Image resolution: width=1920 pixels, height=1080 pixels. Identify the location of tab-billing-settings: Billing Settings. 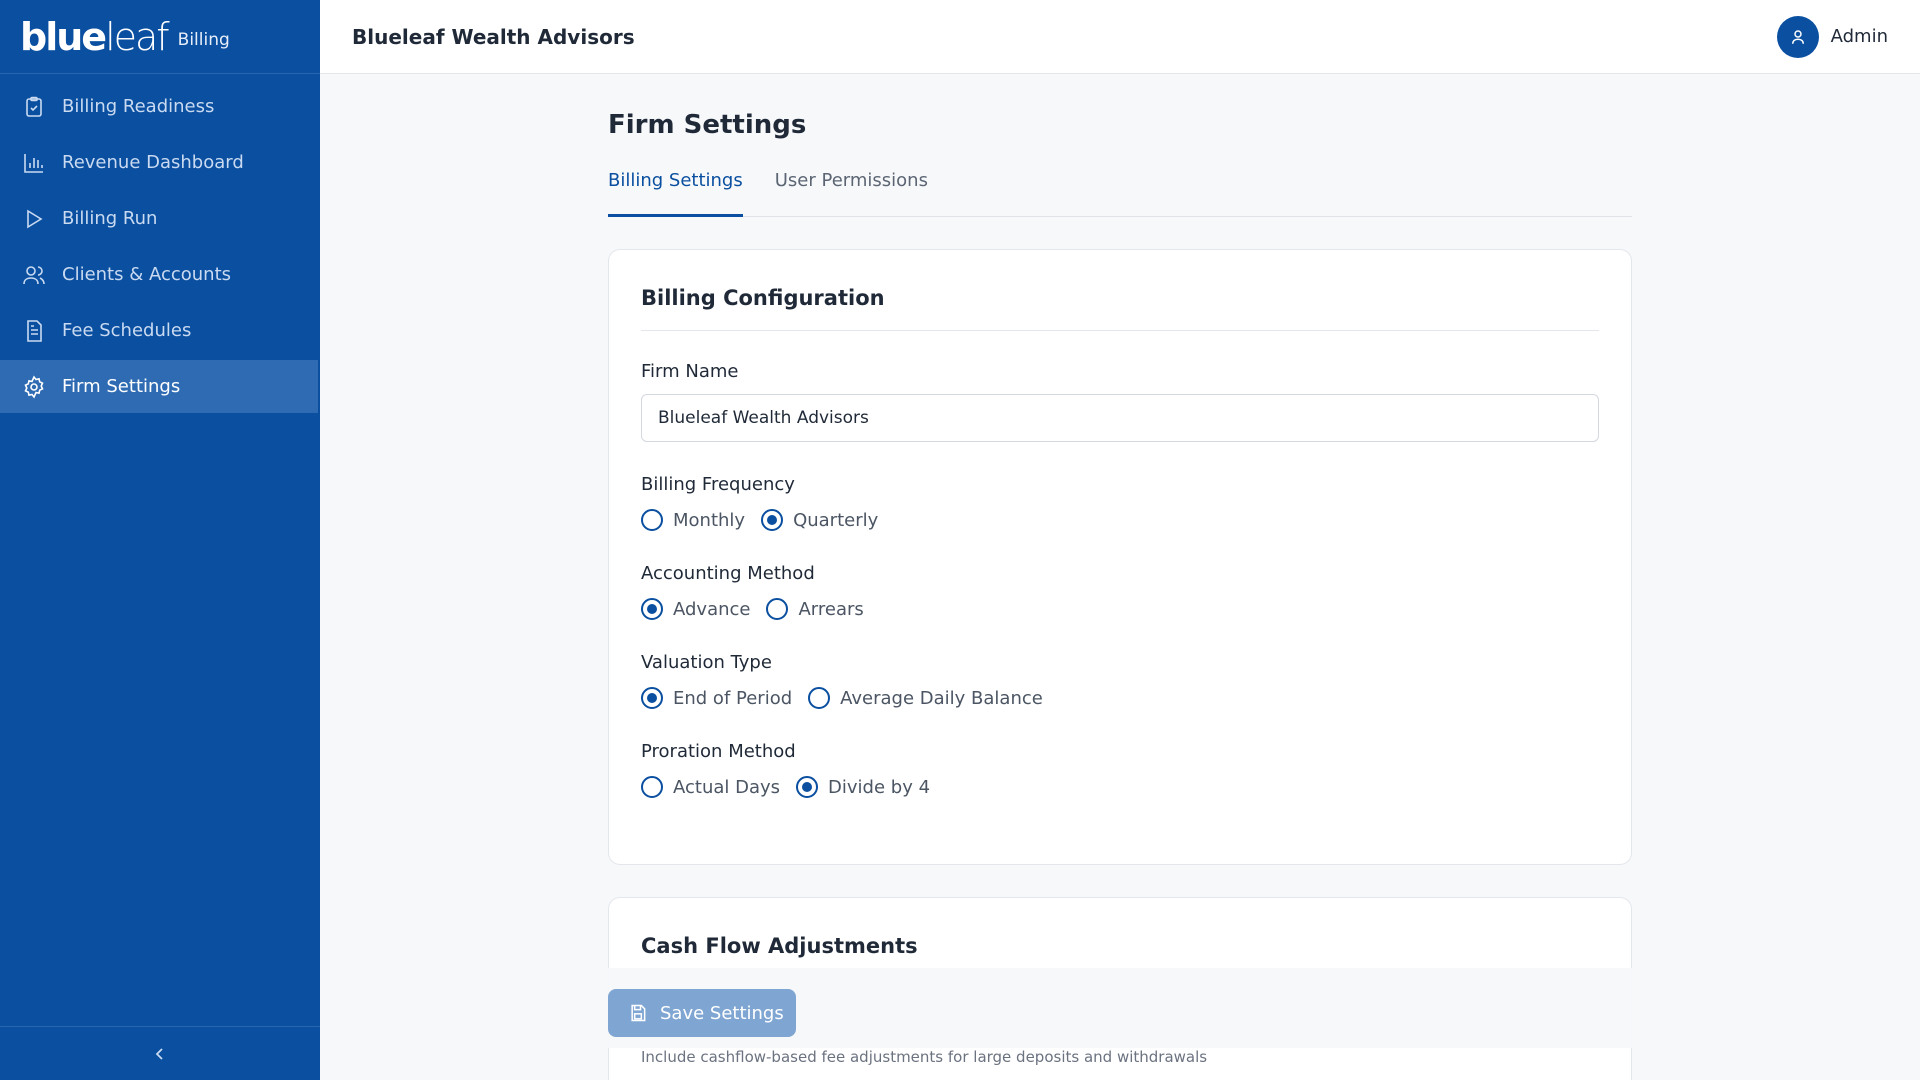
(675, 192).